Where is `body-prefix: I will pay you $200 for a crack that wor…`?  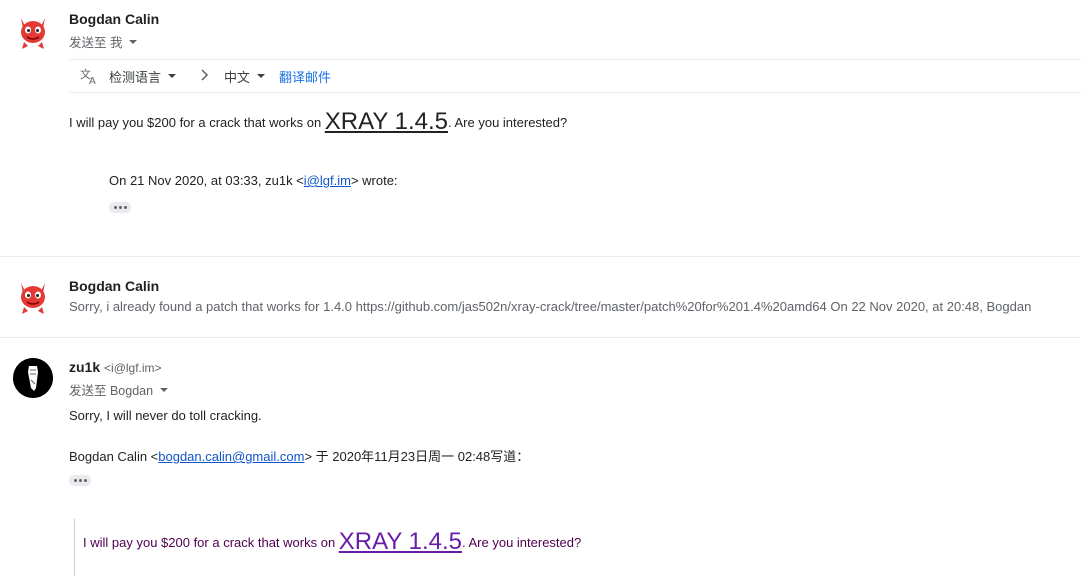
body-prefix: I will pay you $200 for a crack that wor… is located at coordinates (197, 122).